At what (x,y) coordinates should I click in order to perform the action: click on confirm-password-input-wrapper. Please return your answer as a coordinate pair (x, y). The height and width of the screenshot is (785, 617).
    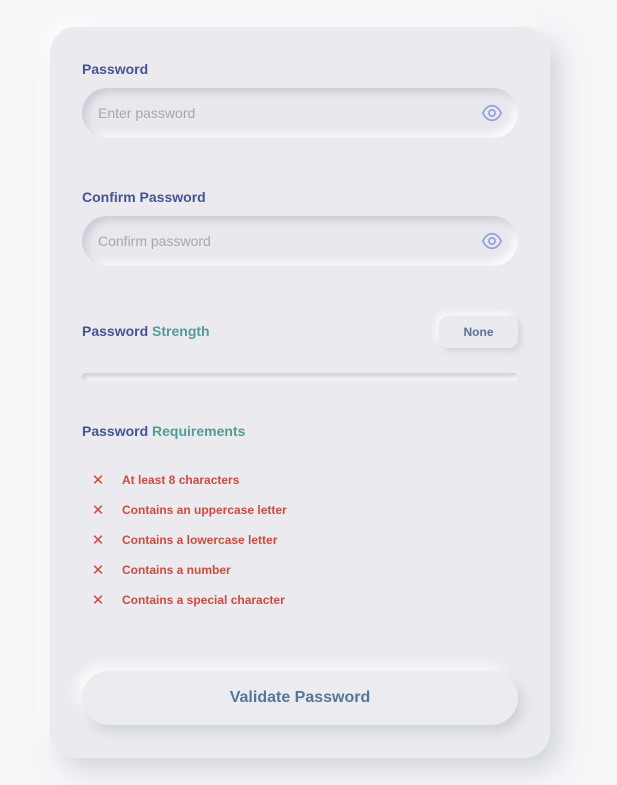
    Looking at the image, I should click on (300, 241).